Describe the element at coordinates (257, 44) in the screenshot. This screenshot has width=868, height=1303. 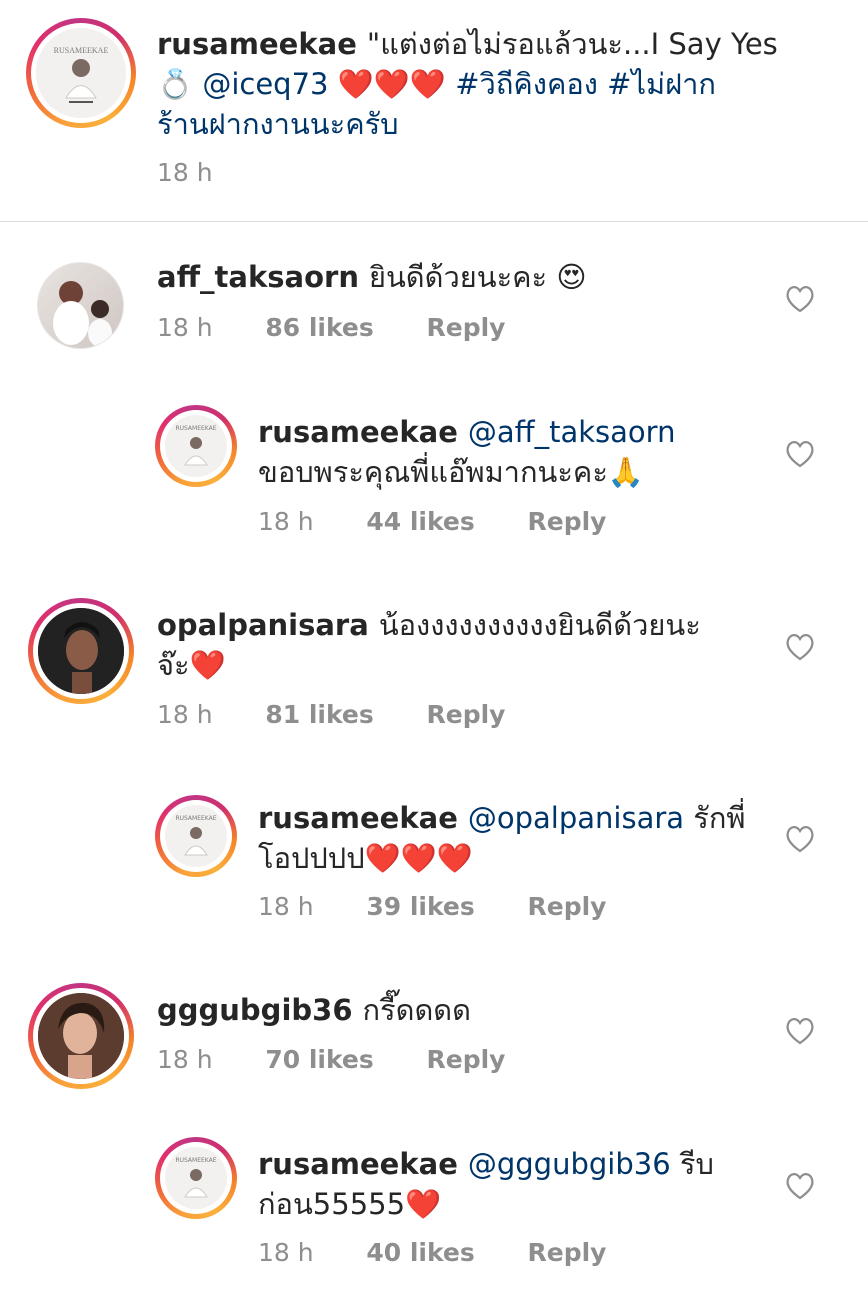
I see `post-username: rusameekae` at that location.